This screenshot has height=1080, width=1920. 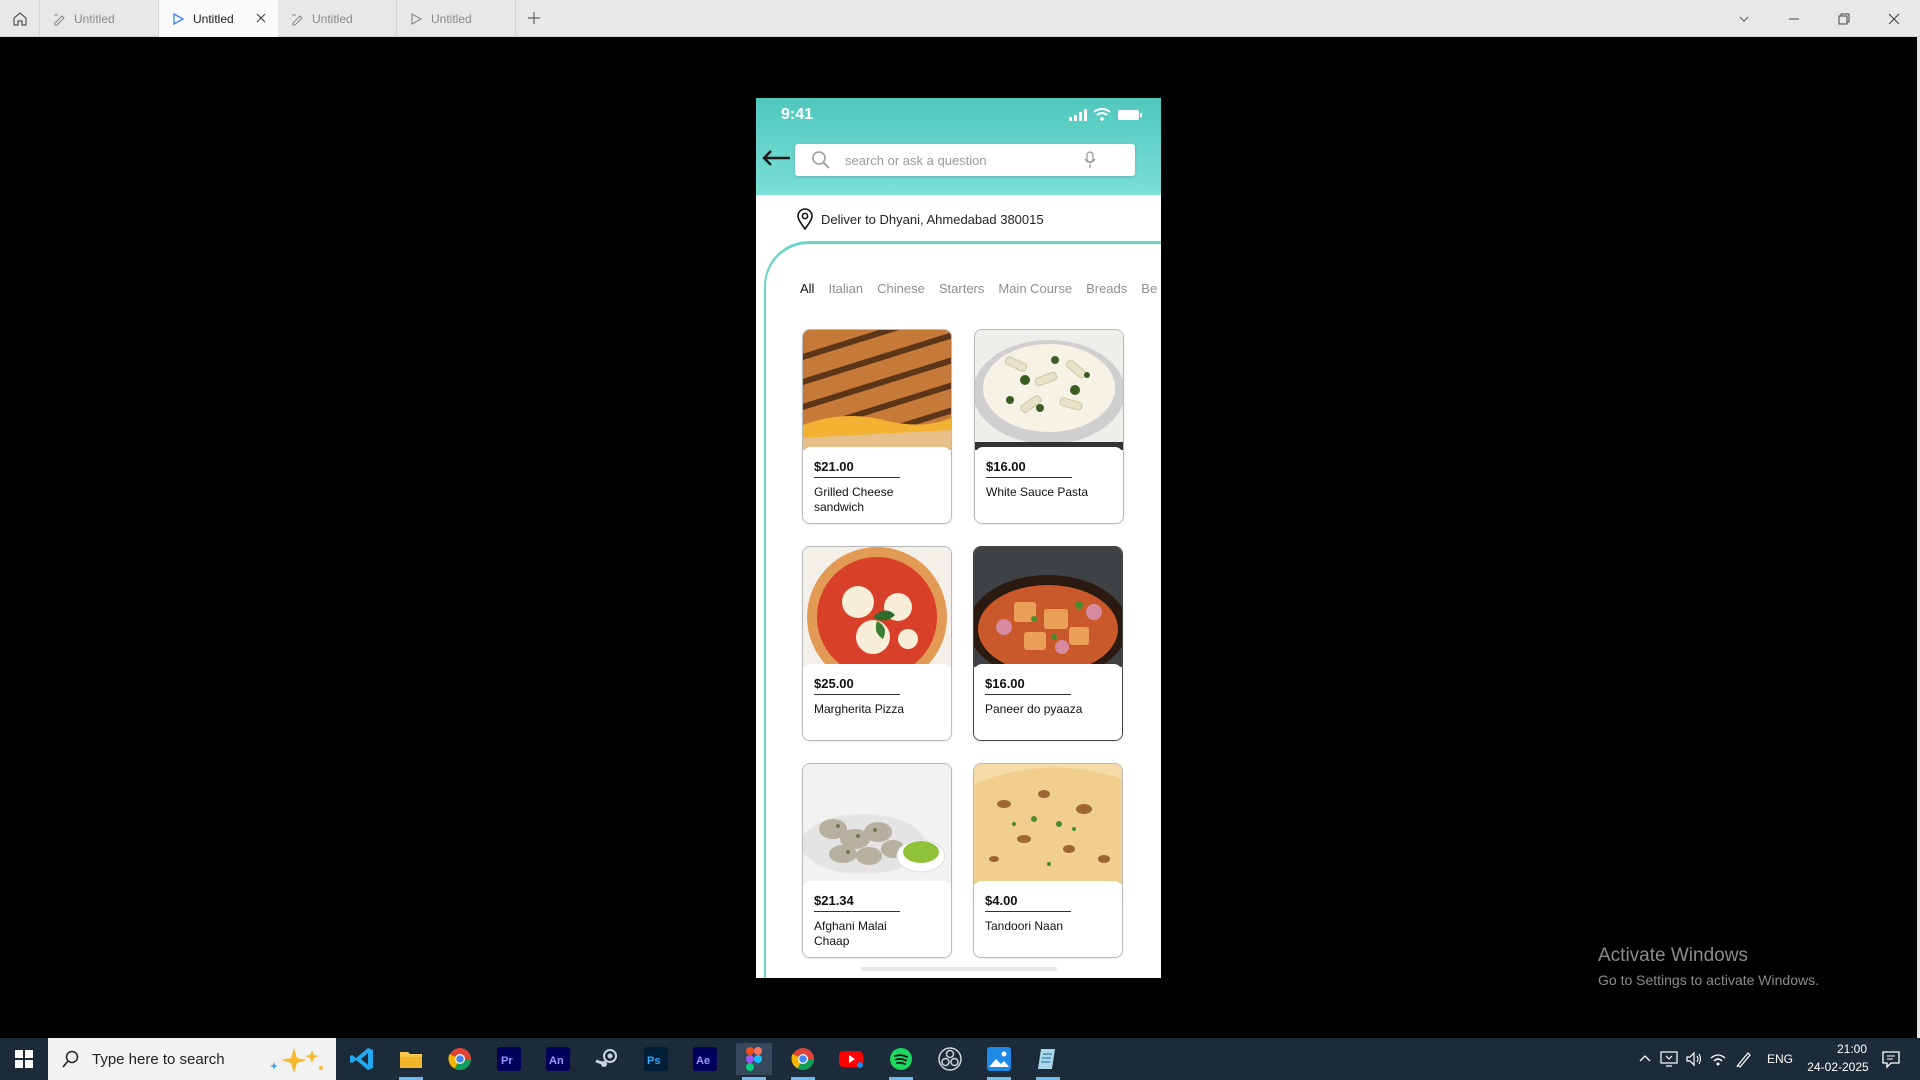 I want to click on delivery-address-text: Deliver to Dhyani, Ahmedabad 380015, so click(x=932, y=219).